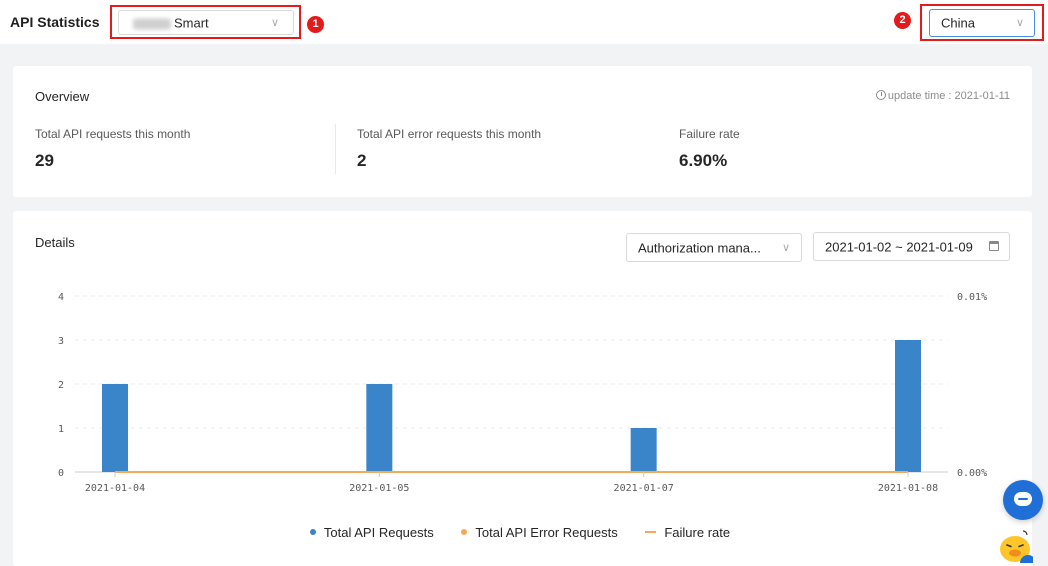 The height and width of the screenshot is (566, 1048). I want to click on top-bar: API Statistics Smart ∨ 1 2 China ∨, so click(524, 22).